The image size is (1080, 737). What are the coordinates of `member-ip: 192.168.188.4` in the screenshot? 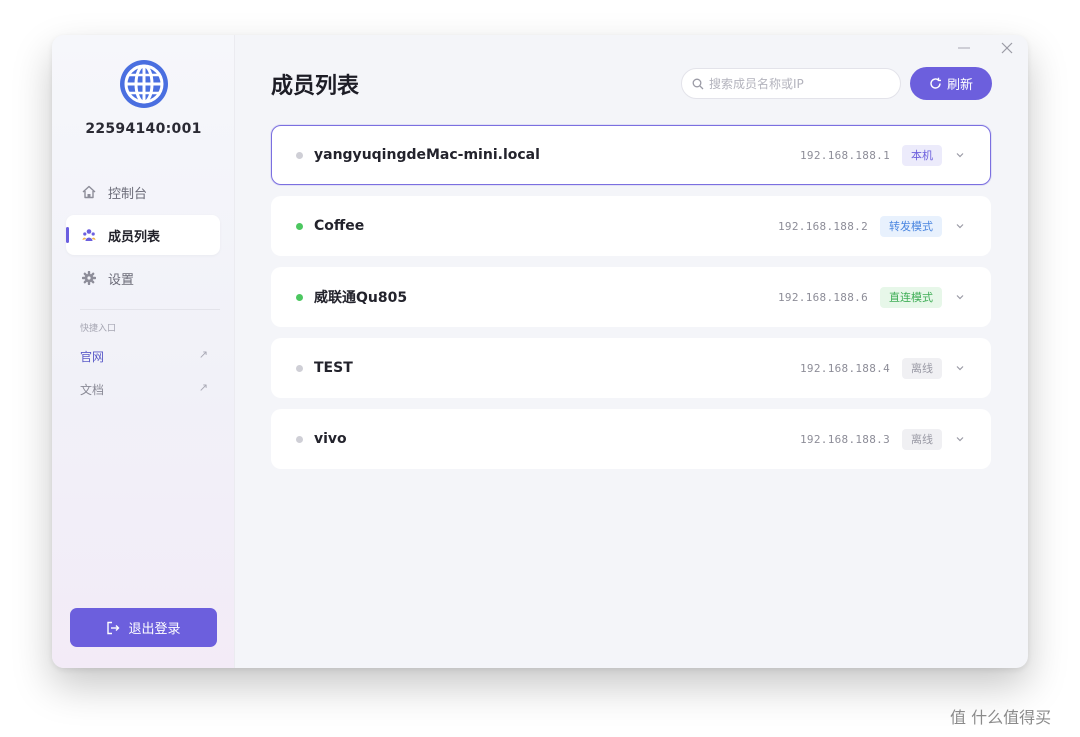 It's located at (845, 368).